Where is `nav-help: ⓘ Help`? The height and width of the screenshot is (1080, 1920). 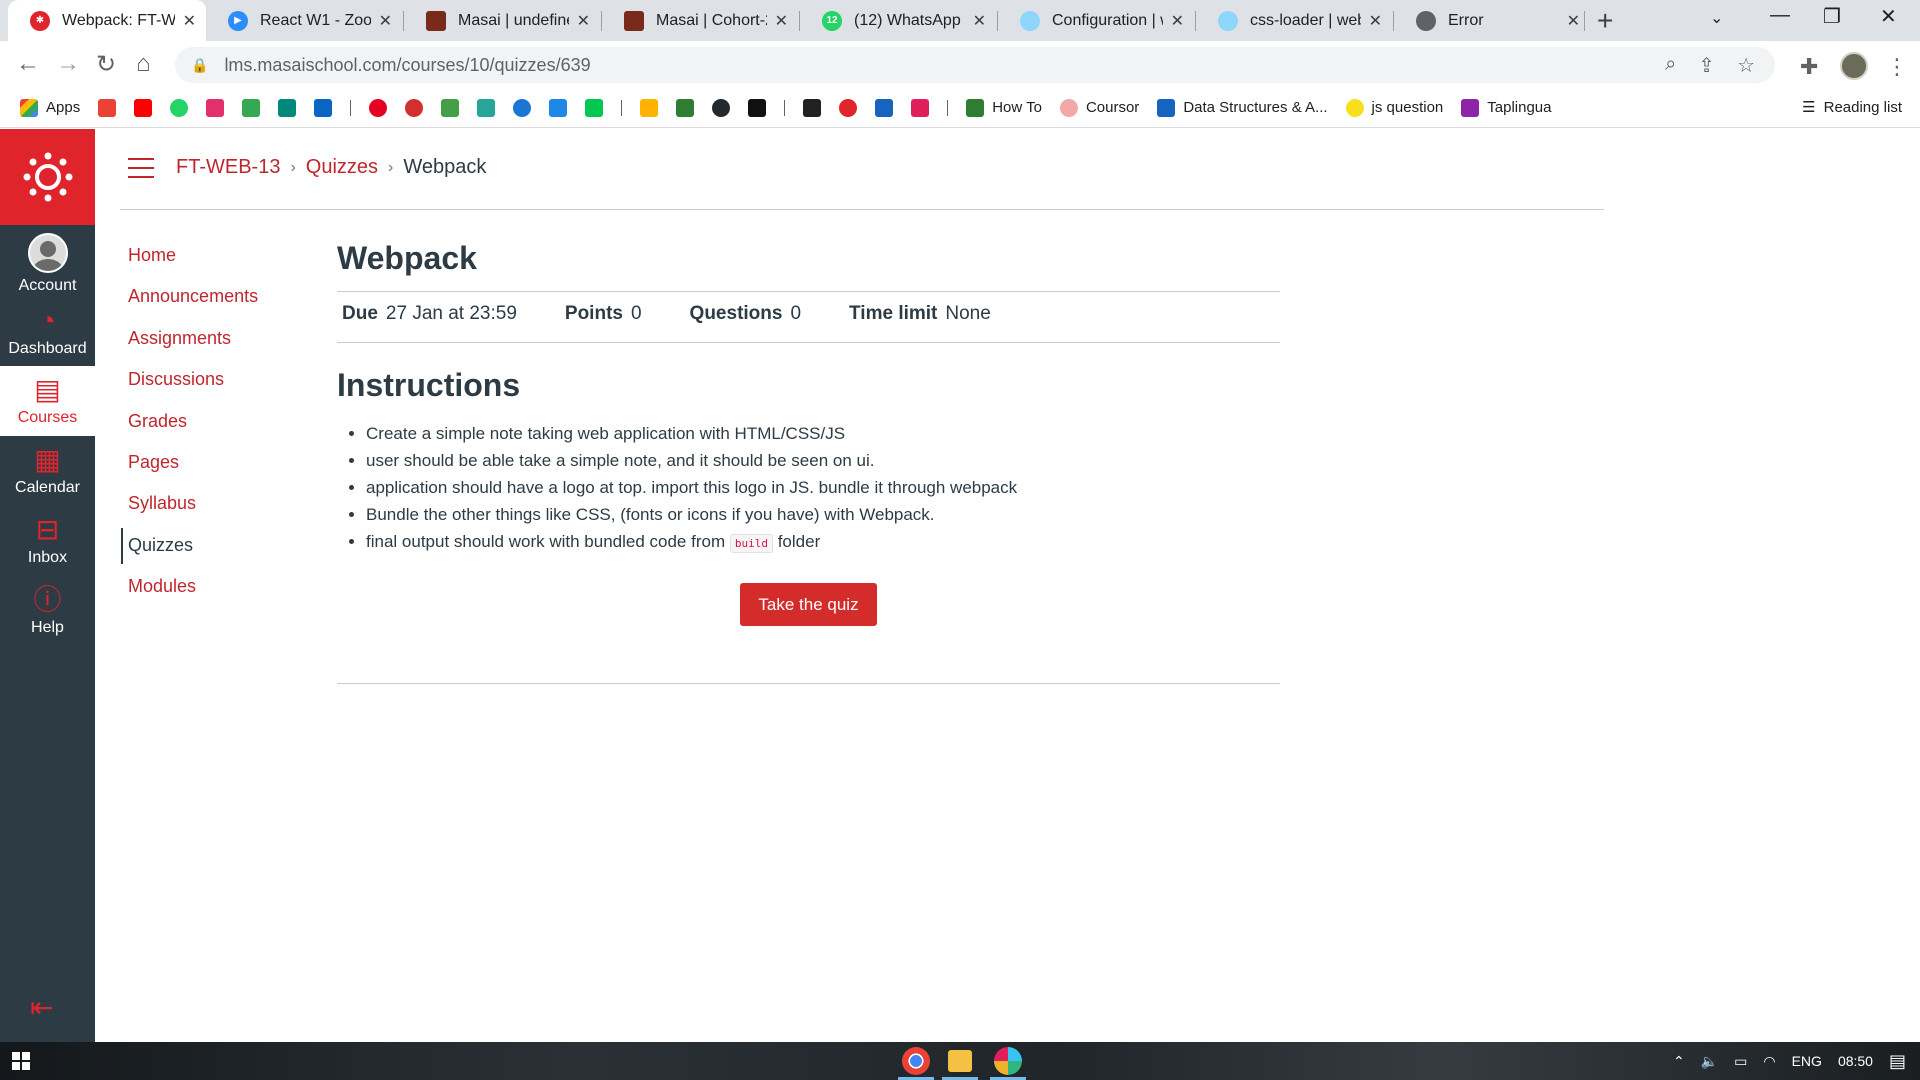
nav-help: ⓘ Help is located at coordinates (47, 611).